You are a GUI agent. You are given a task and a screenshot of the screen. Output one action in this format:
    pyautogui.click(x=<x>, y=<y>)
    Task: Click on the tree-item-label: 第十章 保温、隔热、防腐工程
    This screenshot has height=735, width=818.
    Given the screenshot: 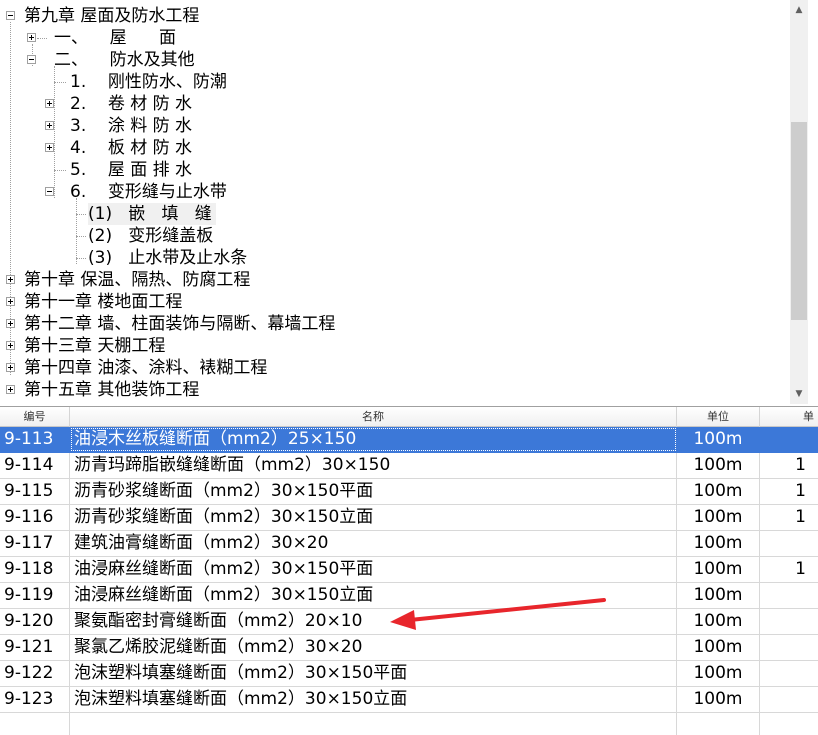 What is the action you would take?
    pyautogui.click(x=137, y=280)
    